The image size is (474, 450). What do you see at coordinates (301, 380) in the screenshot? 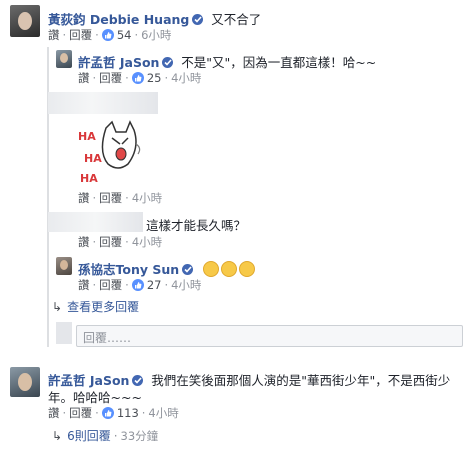
I see `comment-text: 我們在笑後面那個人演的是"華西街少年"，不是西街少` at bounding box center [301, 380].